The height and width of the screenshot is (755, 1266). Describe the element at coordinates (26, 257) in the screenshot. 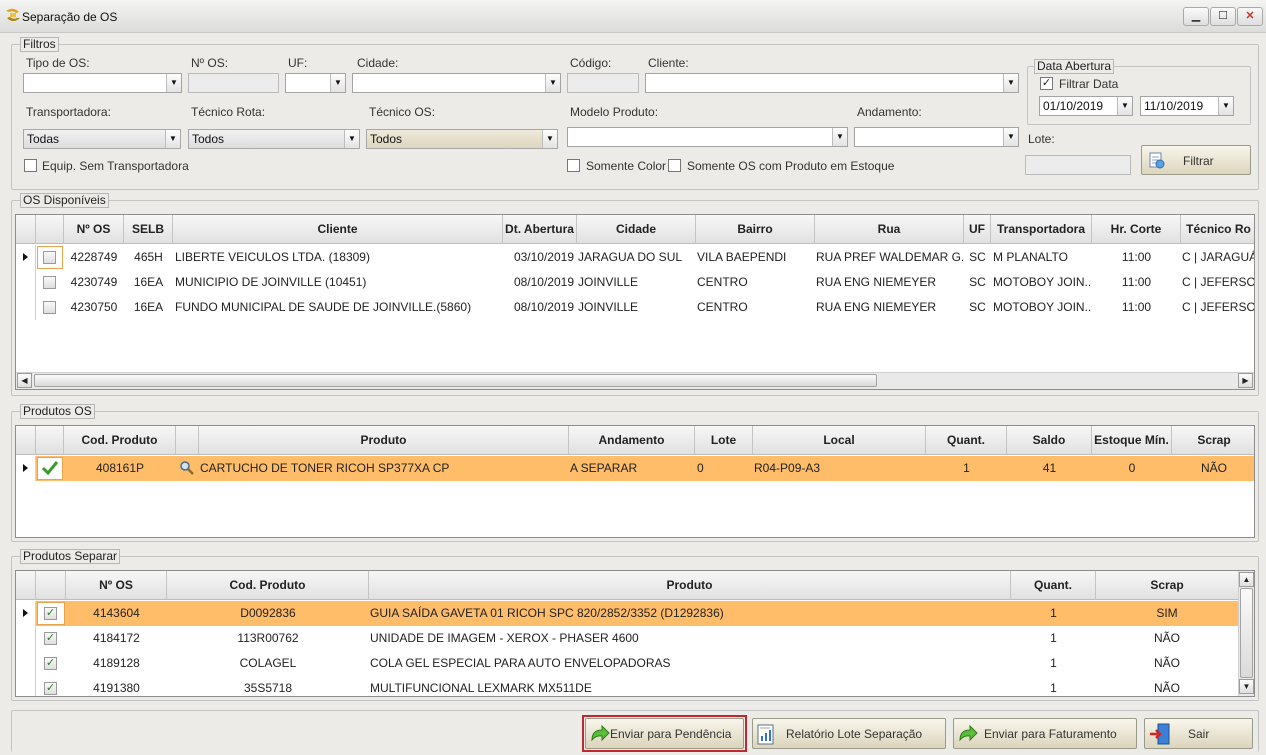

I see `row-header` at that location.